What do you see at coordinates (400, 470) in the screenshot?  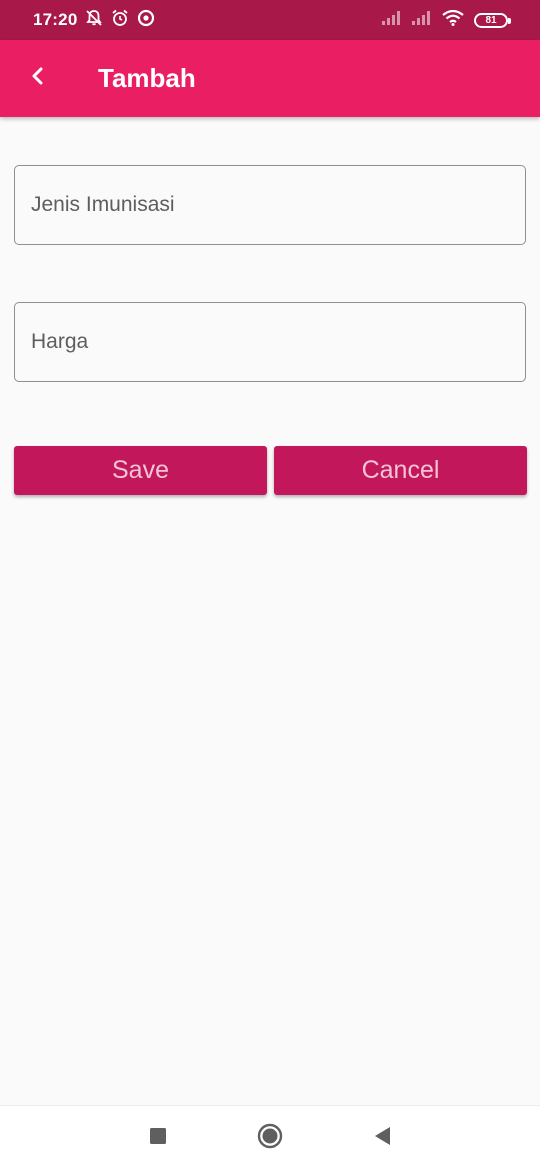 I see `cancel-button: Cancel` at bounding box center [400, 470].